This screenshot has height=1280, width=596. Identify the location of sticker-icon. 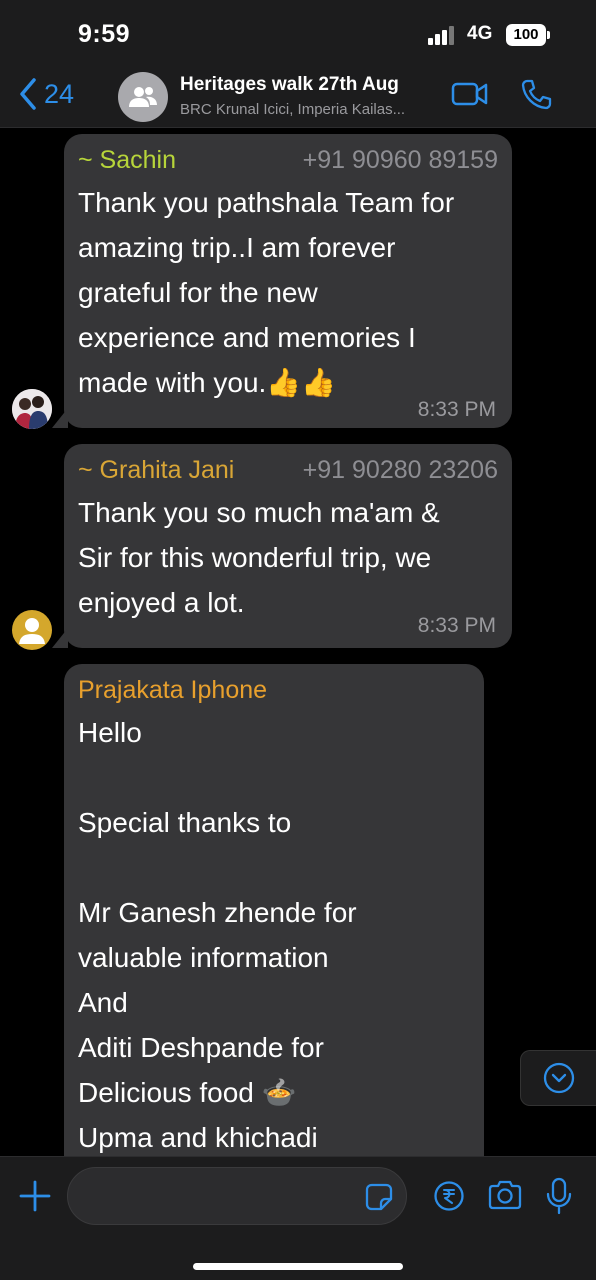
(379, 1197).